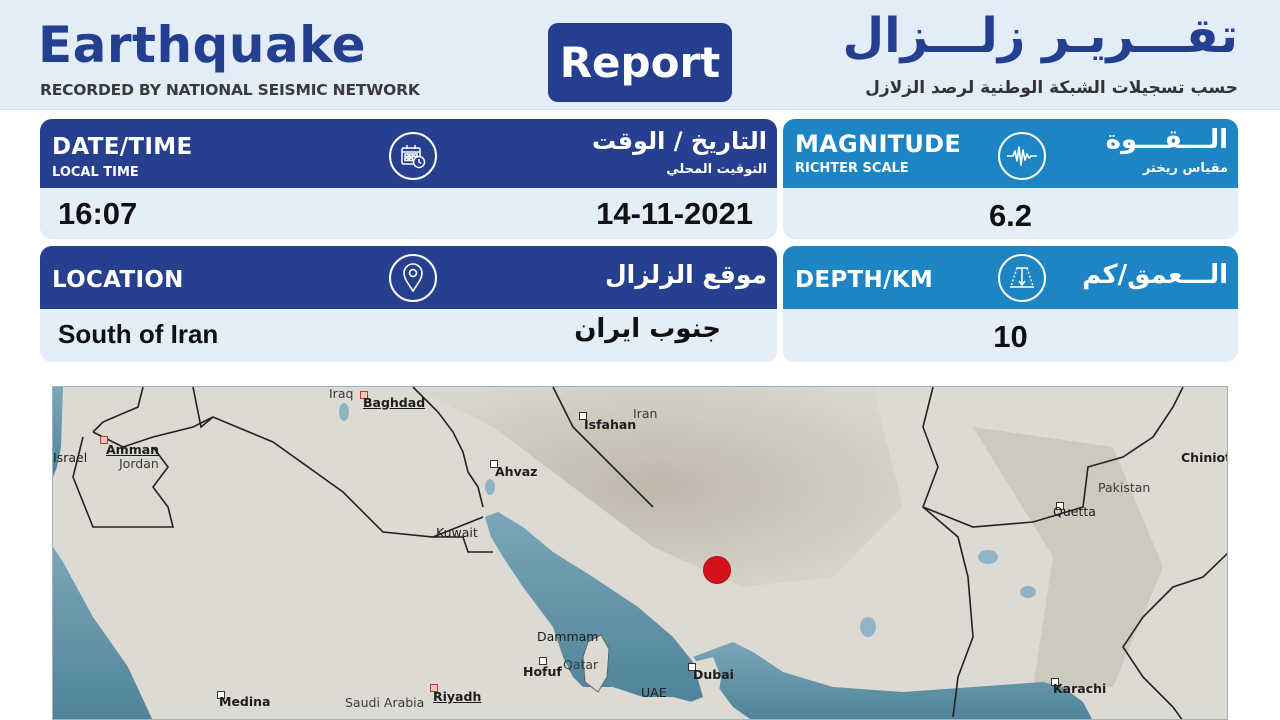 The width and height of the screenshot is (1280, 720). I want to click on label-riyadh: Riyadh, so click(457, 696).